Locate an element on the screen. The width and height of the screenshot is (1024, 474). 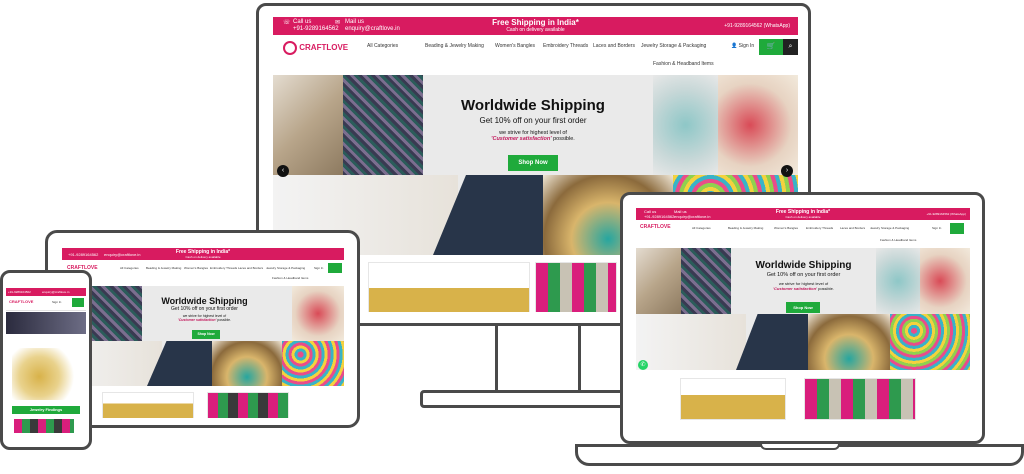
laptop-hero-subtitle: Get 10% off on your first order is located at coordinates (803, 275).